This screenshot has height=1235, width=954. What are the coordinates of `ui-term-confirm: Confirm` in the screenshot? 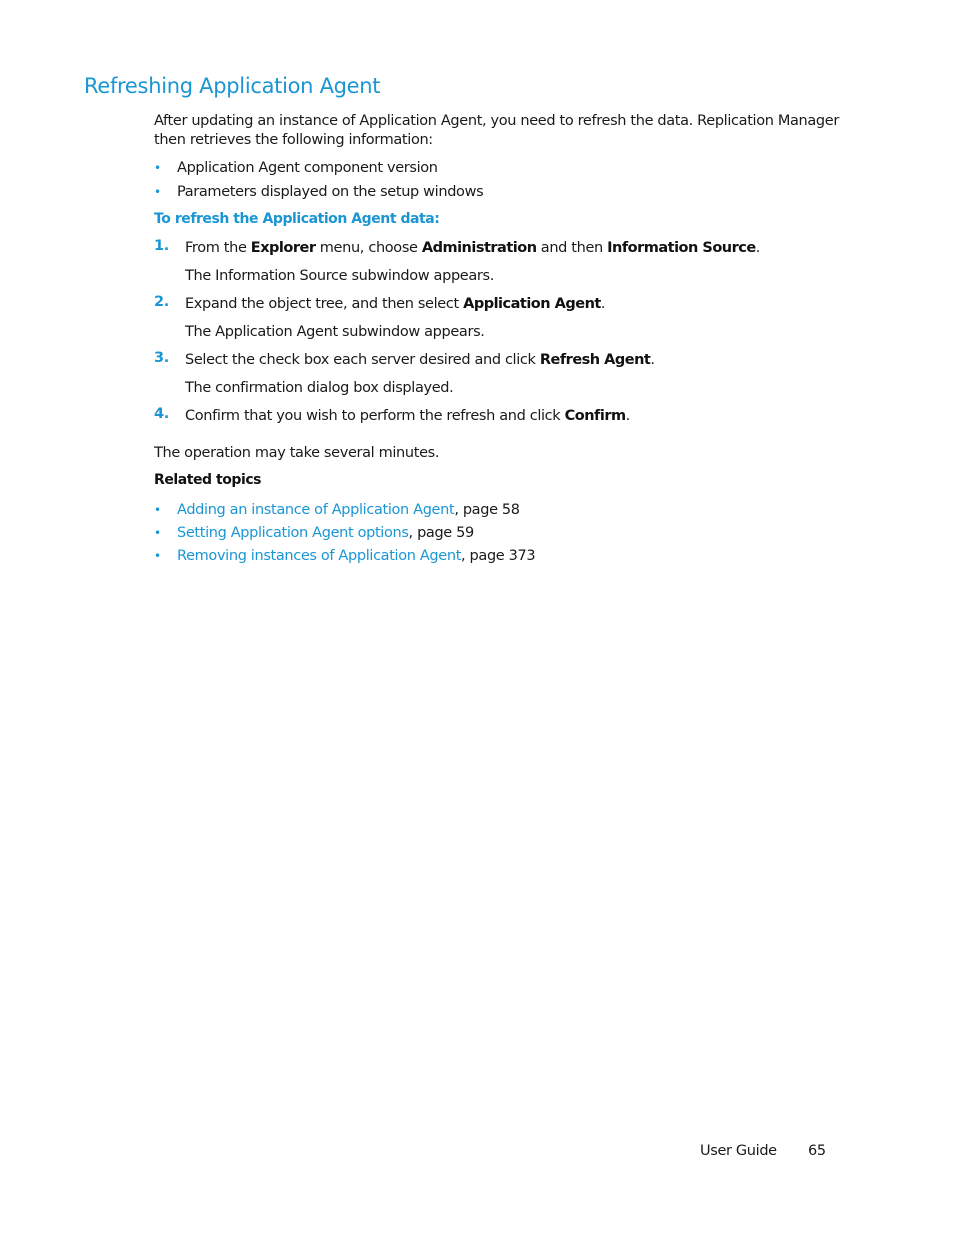 It's located at (595, 416).